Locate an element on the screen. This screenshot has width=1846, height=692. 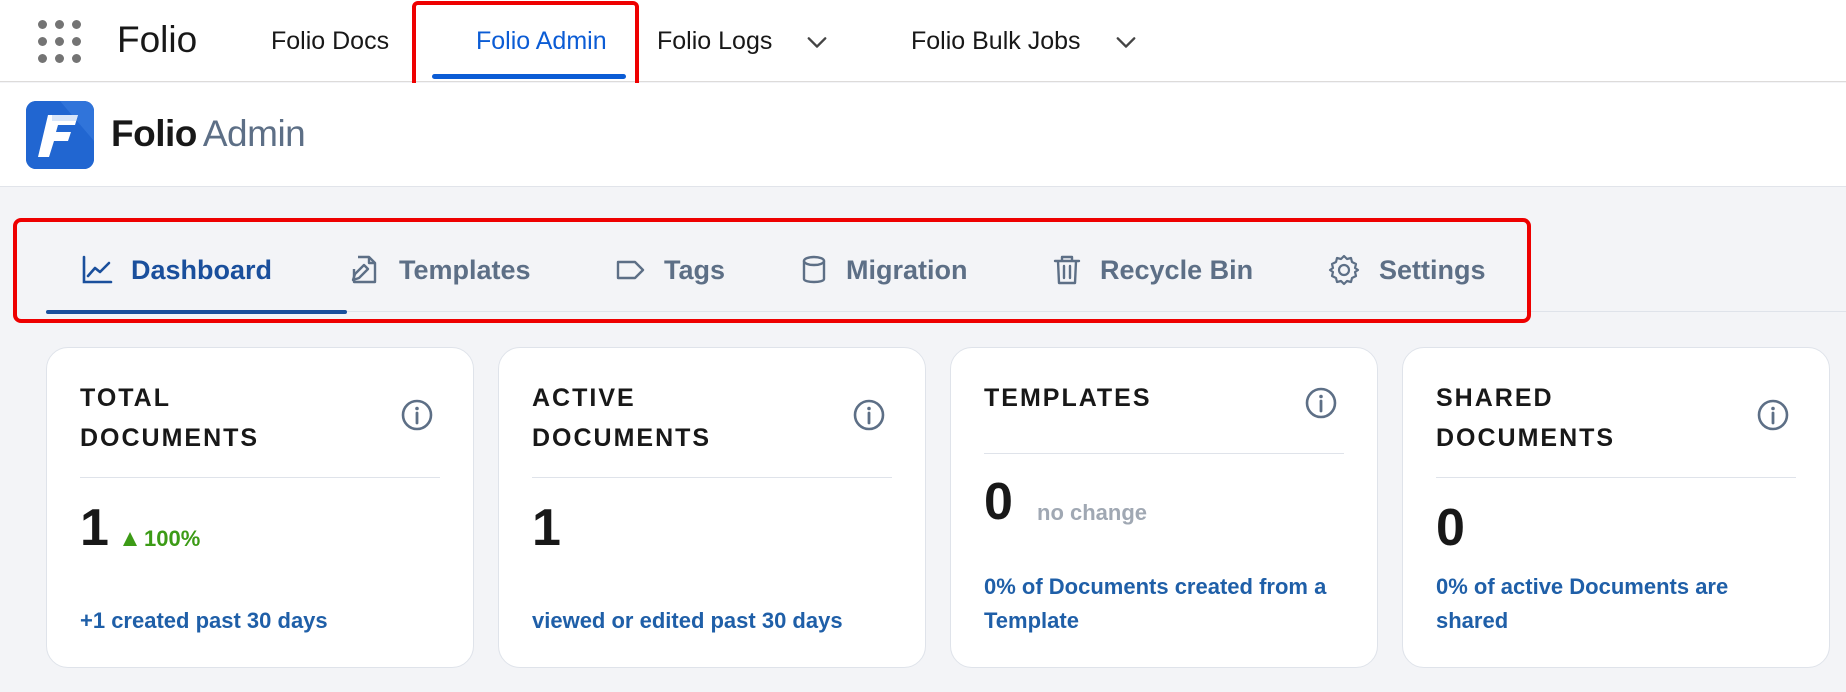
delta-badge: 100% is located at coordinates (161, 539).